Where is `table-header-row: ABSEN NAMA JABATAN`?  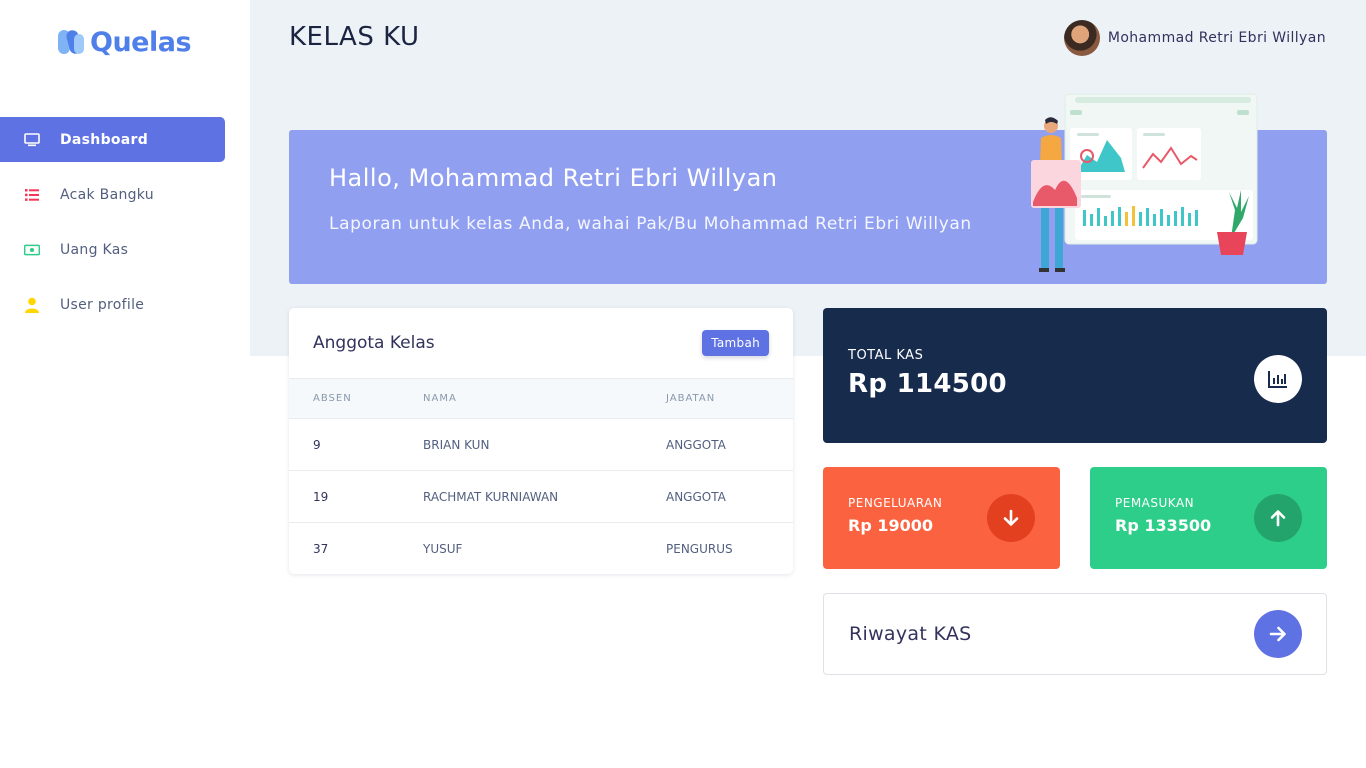
table-header-row: ABSEN NAMA JABATAN is located at coordinates (541, 398).